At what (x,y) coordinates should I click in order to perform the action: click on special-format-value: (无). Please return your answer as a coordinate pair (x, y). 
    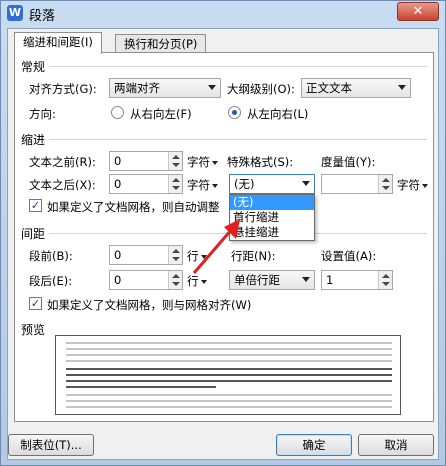
    Looking at the image, I should click on (244, 184).